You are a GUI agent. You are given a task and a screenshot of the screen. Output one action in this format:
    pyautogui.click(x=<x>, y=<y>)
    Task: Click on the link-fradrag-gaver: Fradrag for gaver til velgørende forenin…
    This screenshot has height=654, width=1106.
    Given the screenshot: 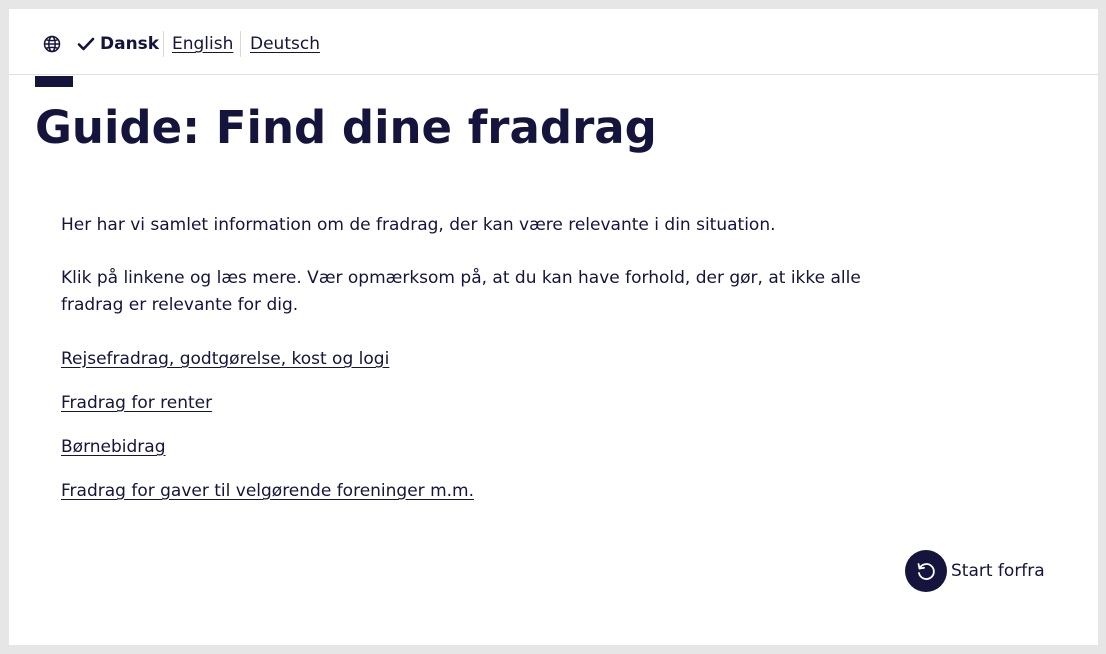 What is the action you would take?
    pyautogui.click(x=267, y=491)
    